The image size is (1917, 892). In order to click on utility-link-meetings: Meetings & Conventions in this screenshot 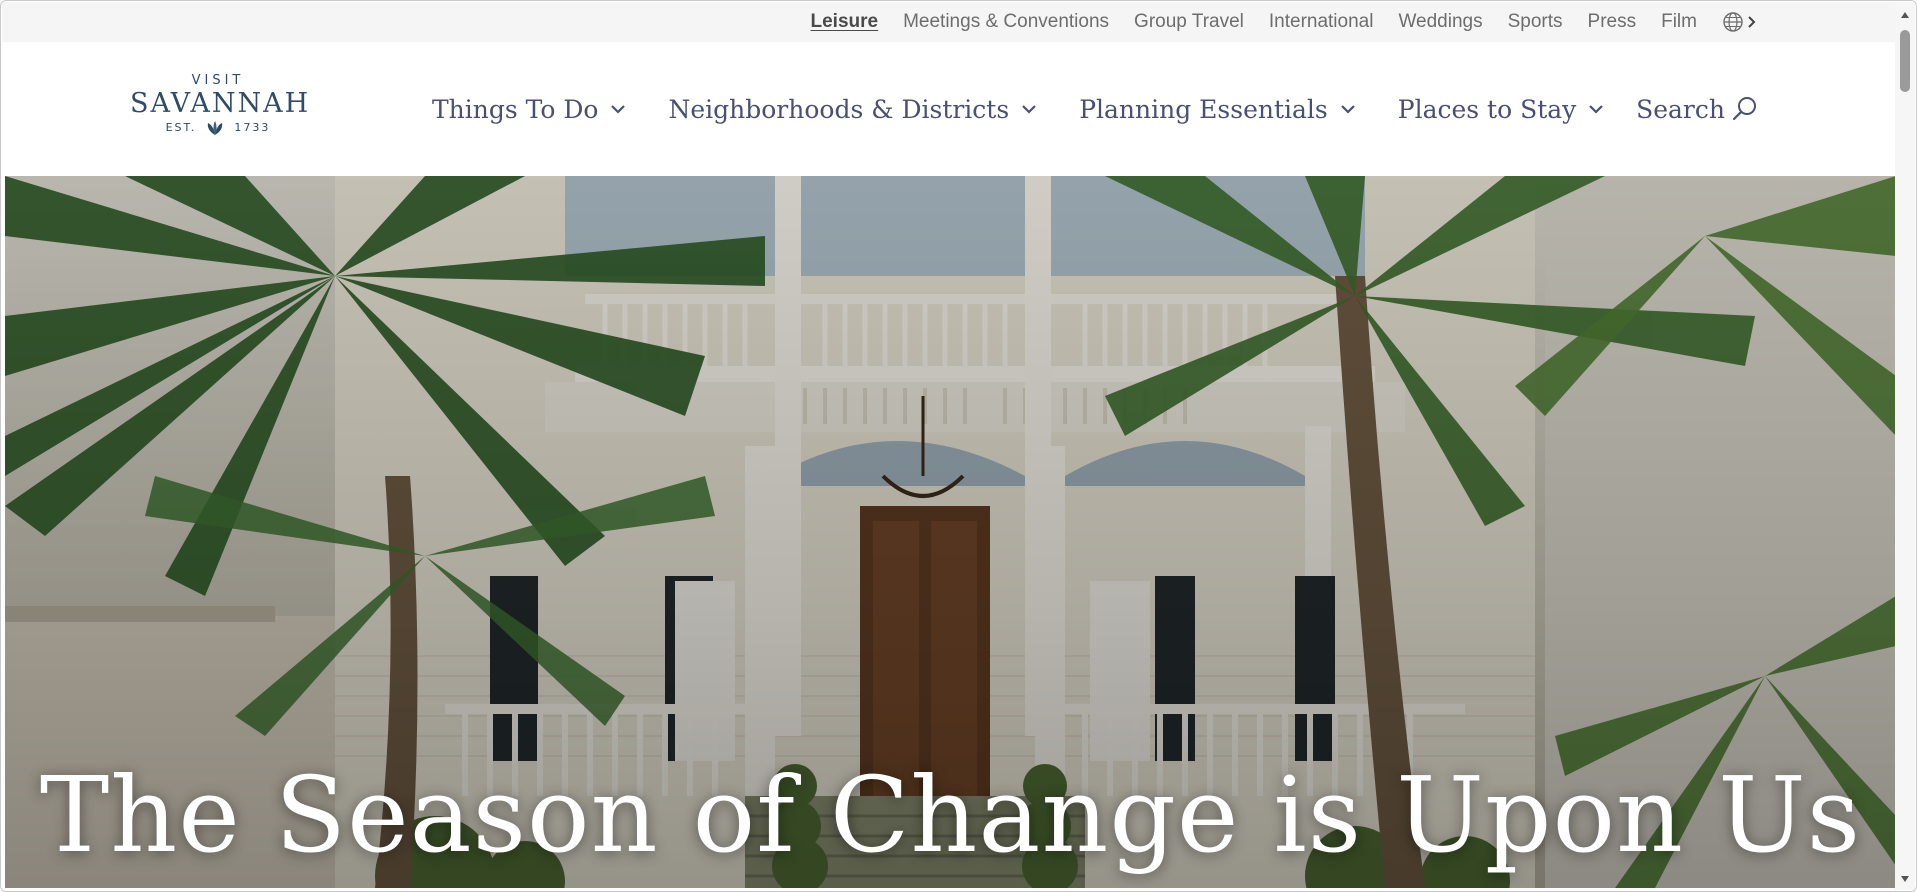, I will do `click(1006, 22)`.